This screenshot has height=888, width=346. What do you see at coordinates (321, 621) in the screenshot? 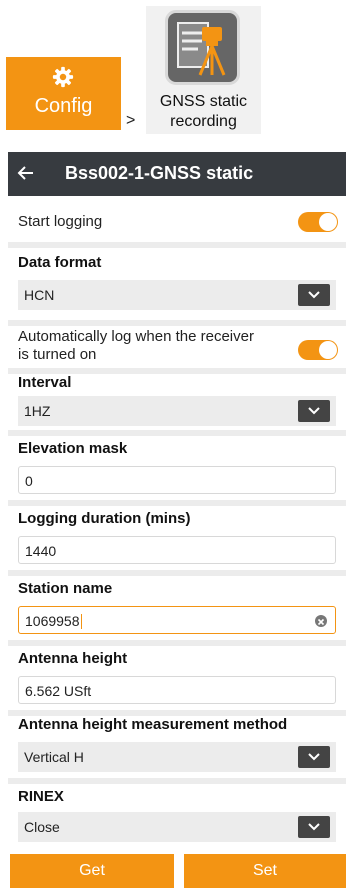
I see `clear-icon` at bounding box center [321, 621].